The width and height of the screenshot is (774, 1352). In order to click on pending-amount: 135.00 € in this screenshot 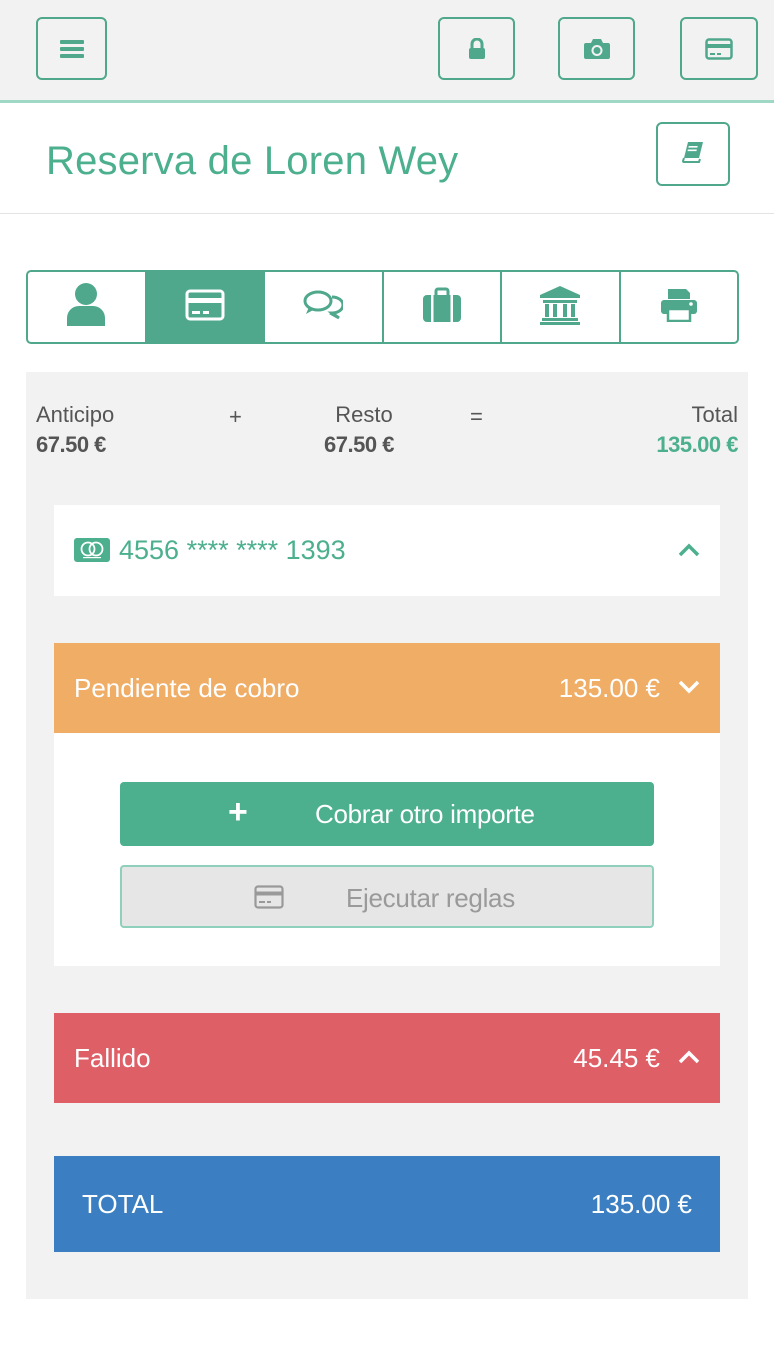, I will do `click(609, 688)`.